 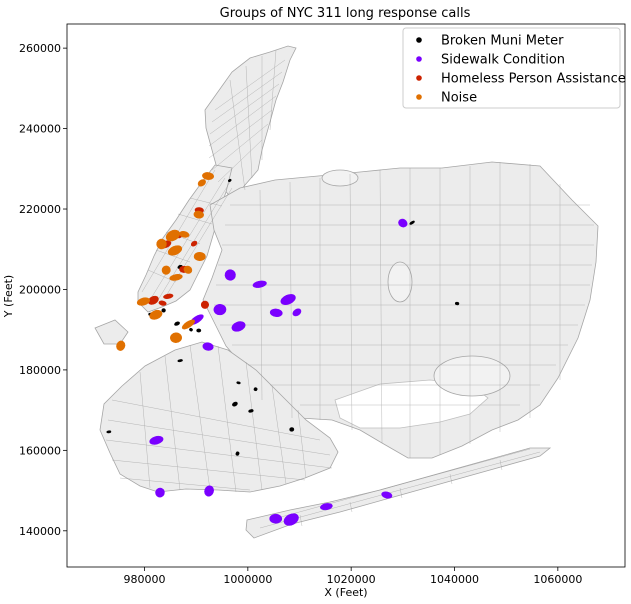 What do you see at coordinates (472, 376) in the screenshot?
I see `airport-jfk` at bounding box center [472, 376].